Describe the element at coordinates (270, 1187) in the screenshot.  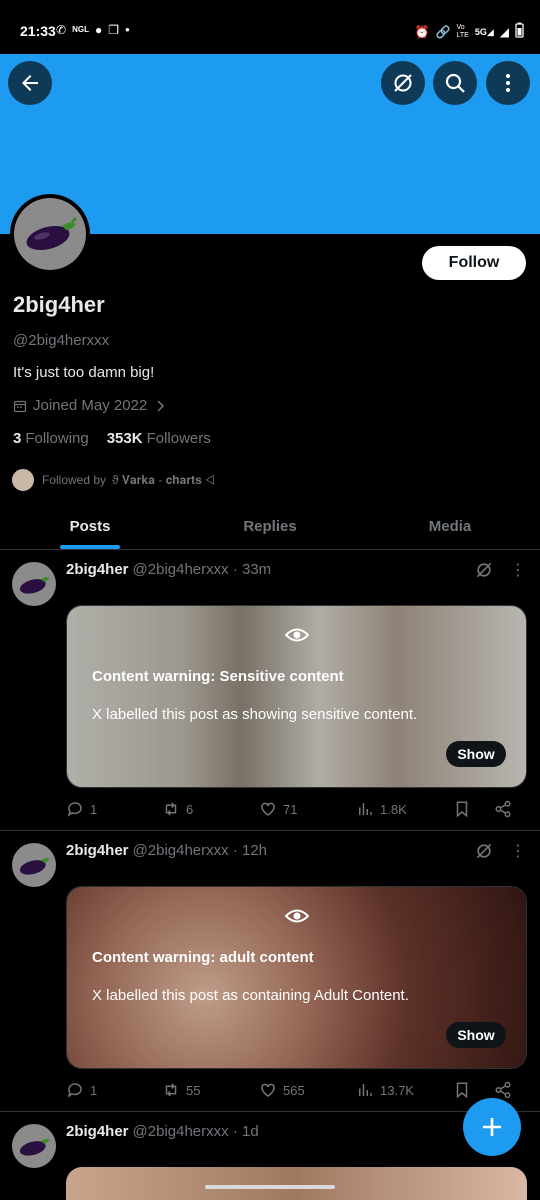
I see `gesture-nav-bar` at that location.